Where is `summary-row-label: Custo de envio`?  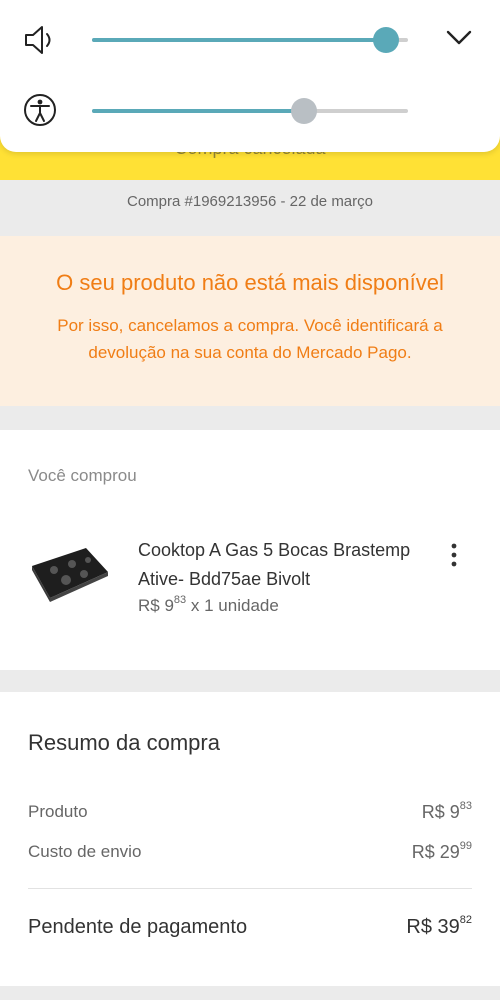 summary-row-label: Custo de envio is located at coordinates (85, 851).